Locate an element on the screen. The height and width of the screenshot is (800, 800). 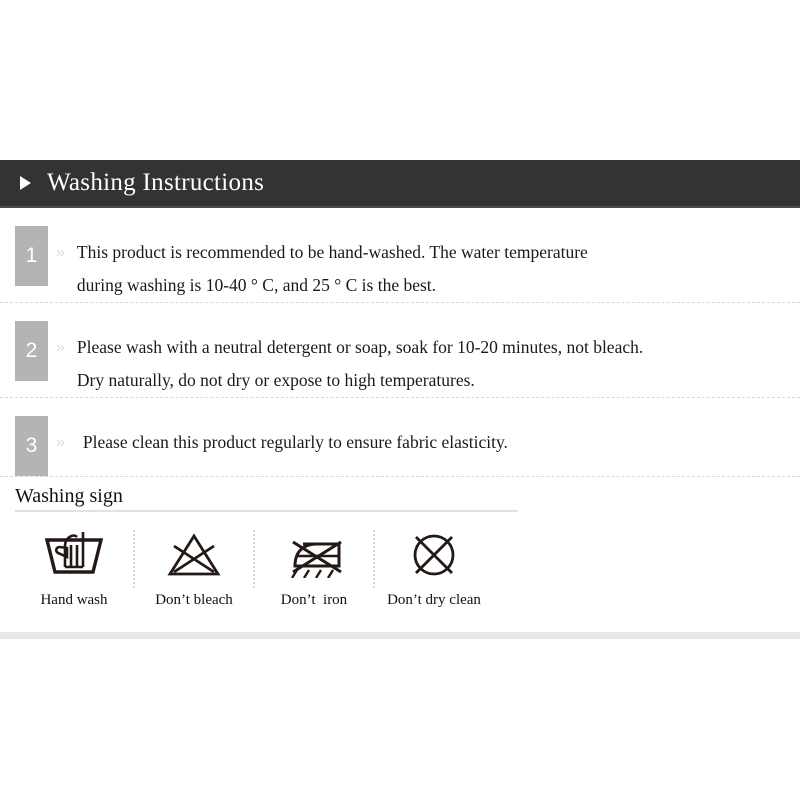
washing-sign-title-wrap: Washing sign is located at coordinates (266, 498).